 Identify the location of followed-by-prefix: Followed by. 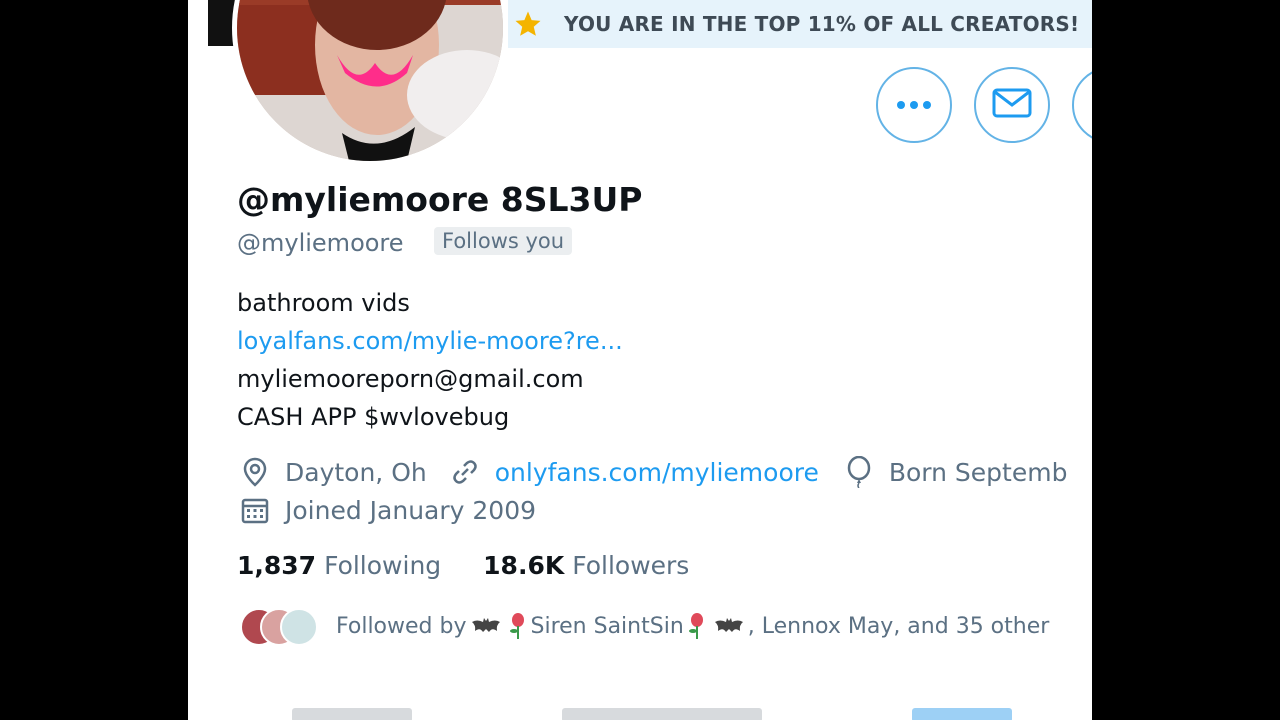
(401, 626).